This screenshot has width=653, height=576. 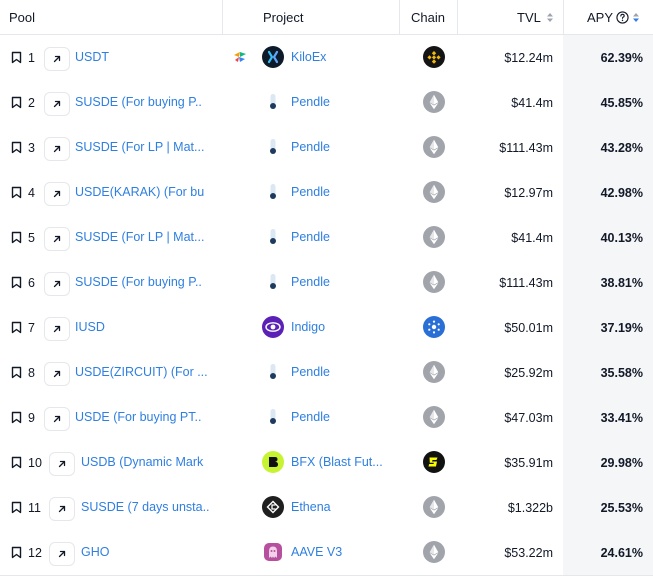 I want to click on header-apy-group: APY, so click(x=613, y=17).